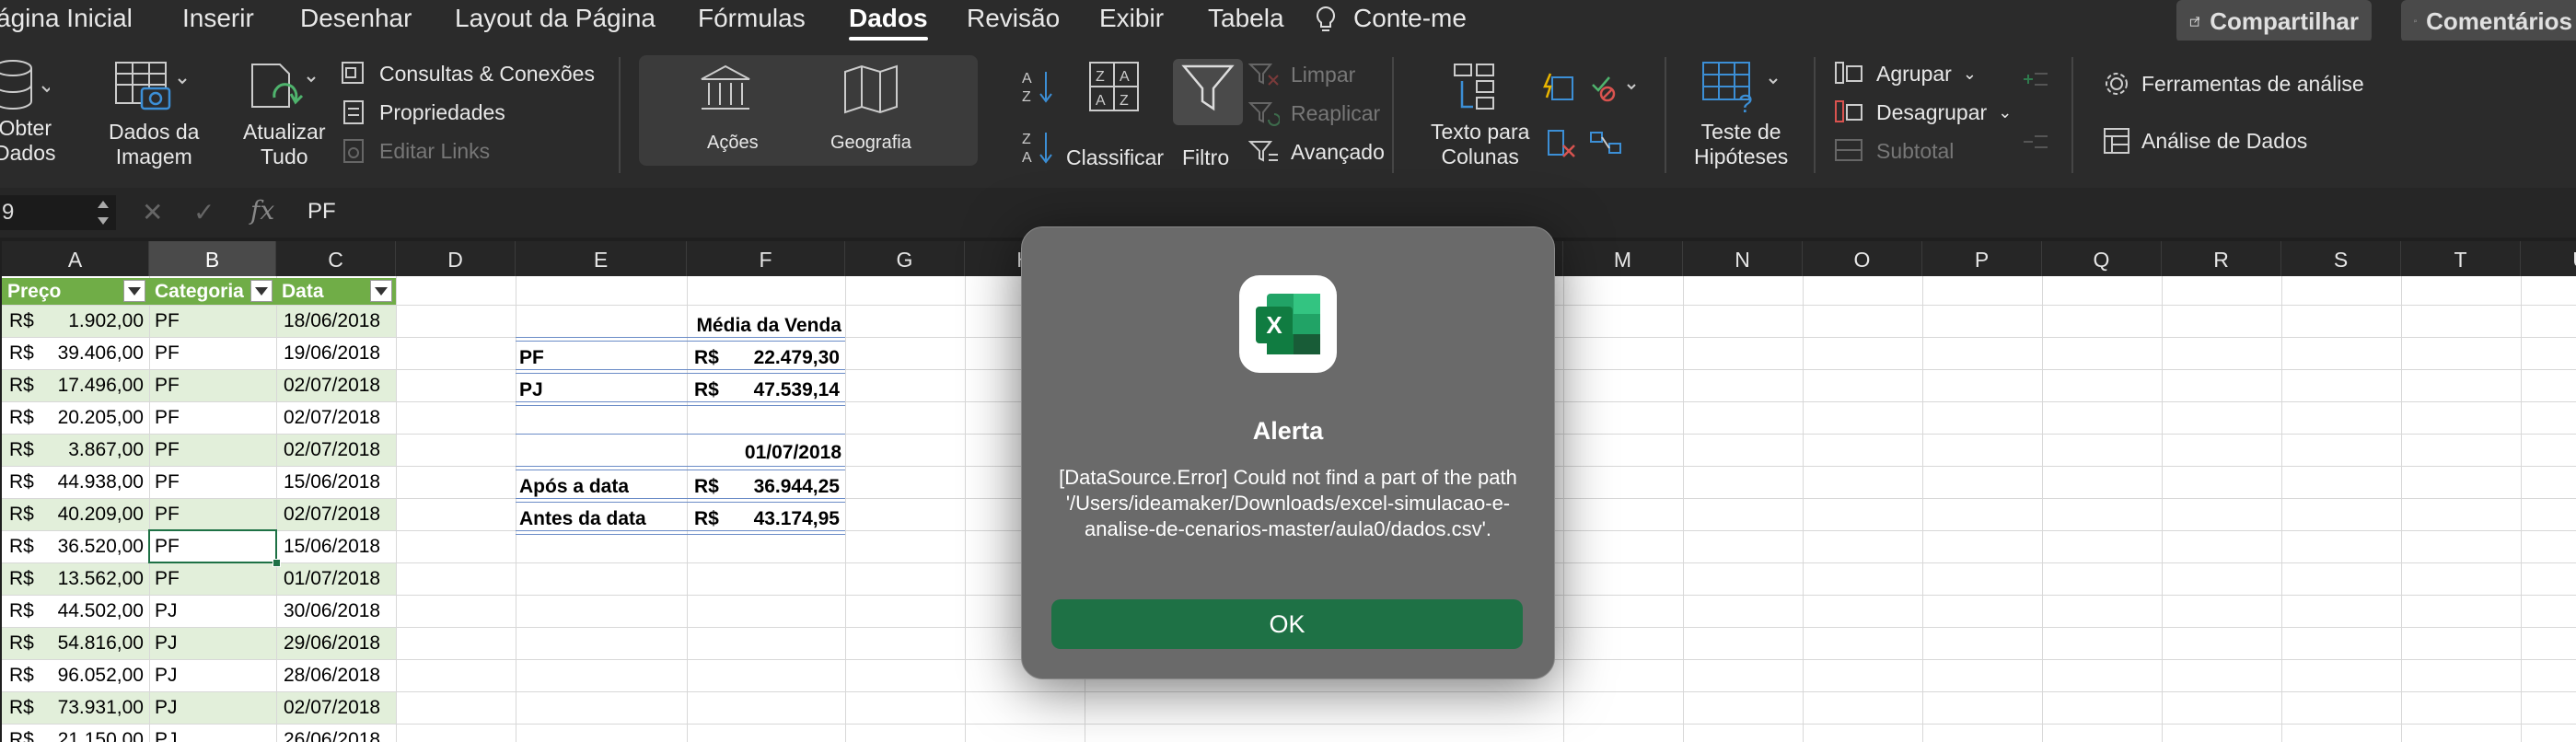  What do you see at coordinates (2035, 81) in the screenshot?
I see `show-detail-button` at bounding box center [2035, 81].